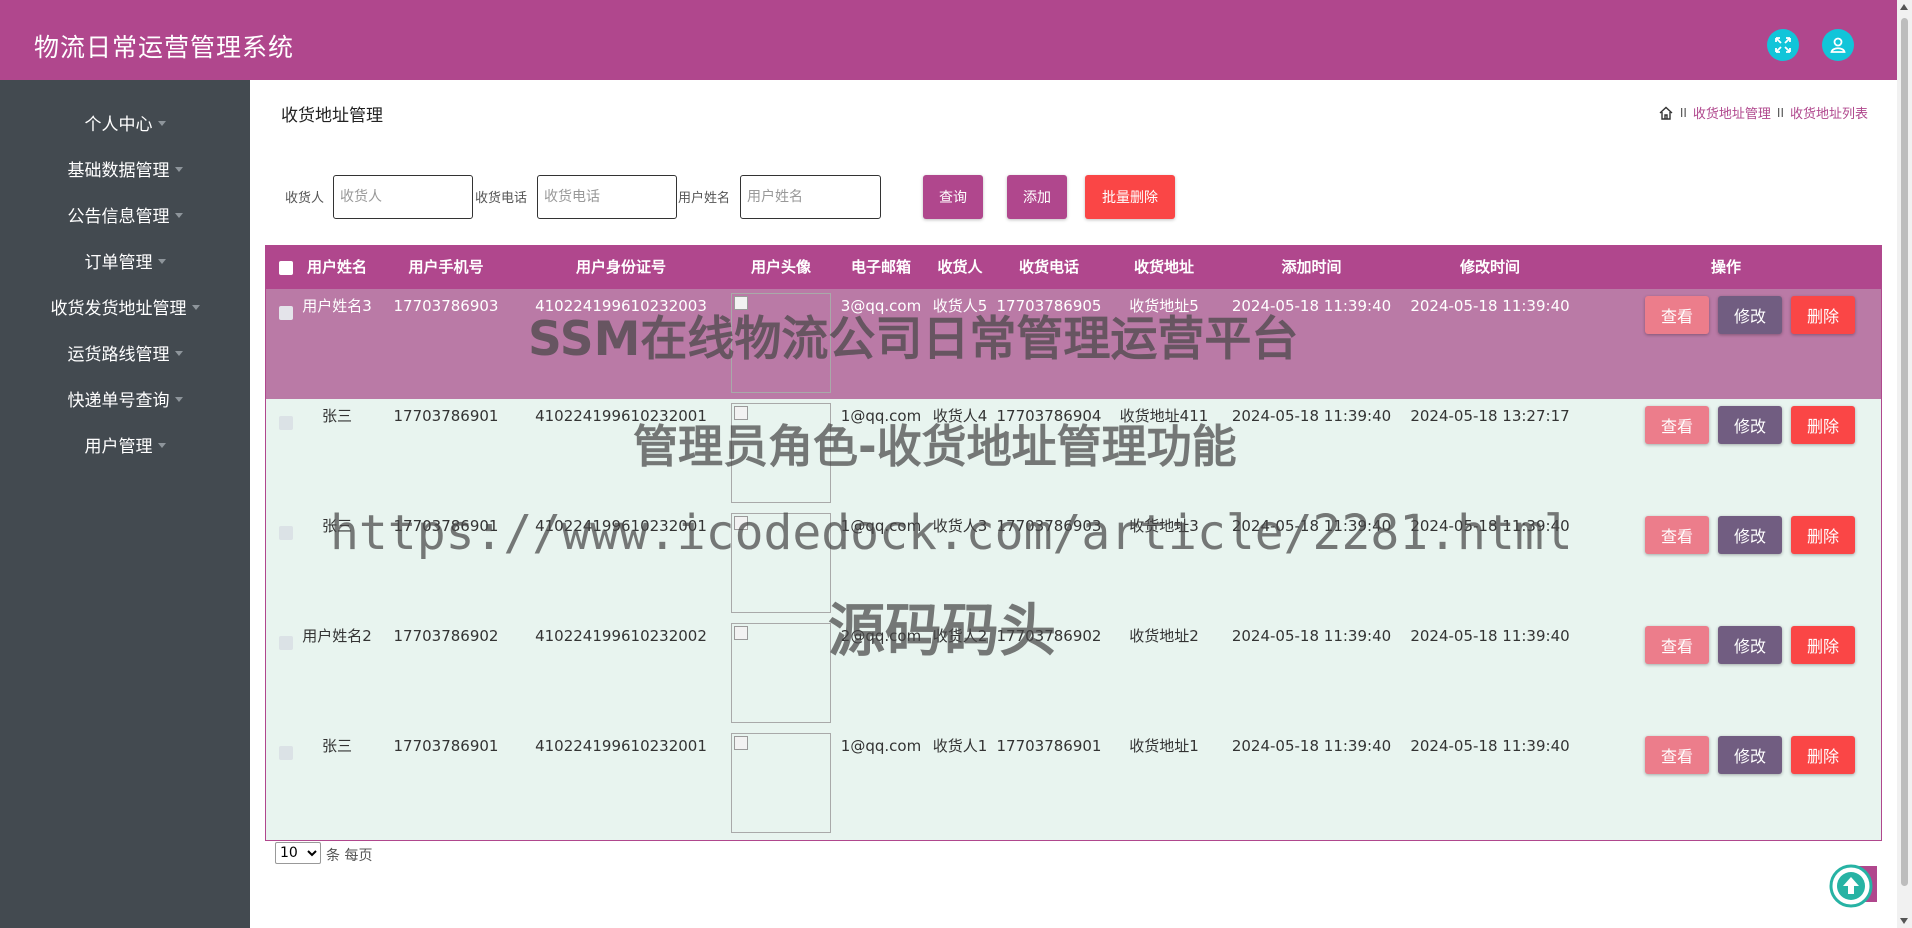  Describe the element at coordinates (1163, 267) in the screenshot. I see `column-header: 收货地址` at that location.